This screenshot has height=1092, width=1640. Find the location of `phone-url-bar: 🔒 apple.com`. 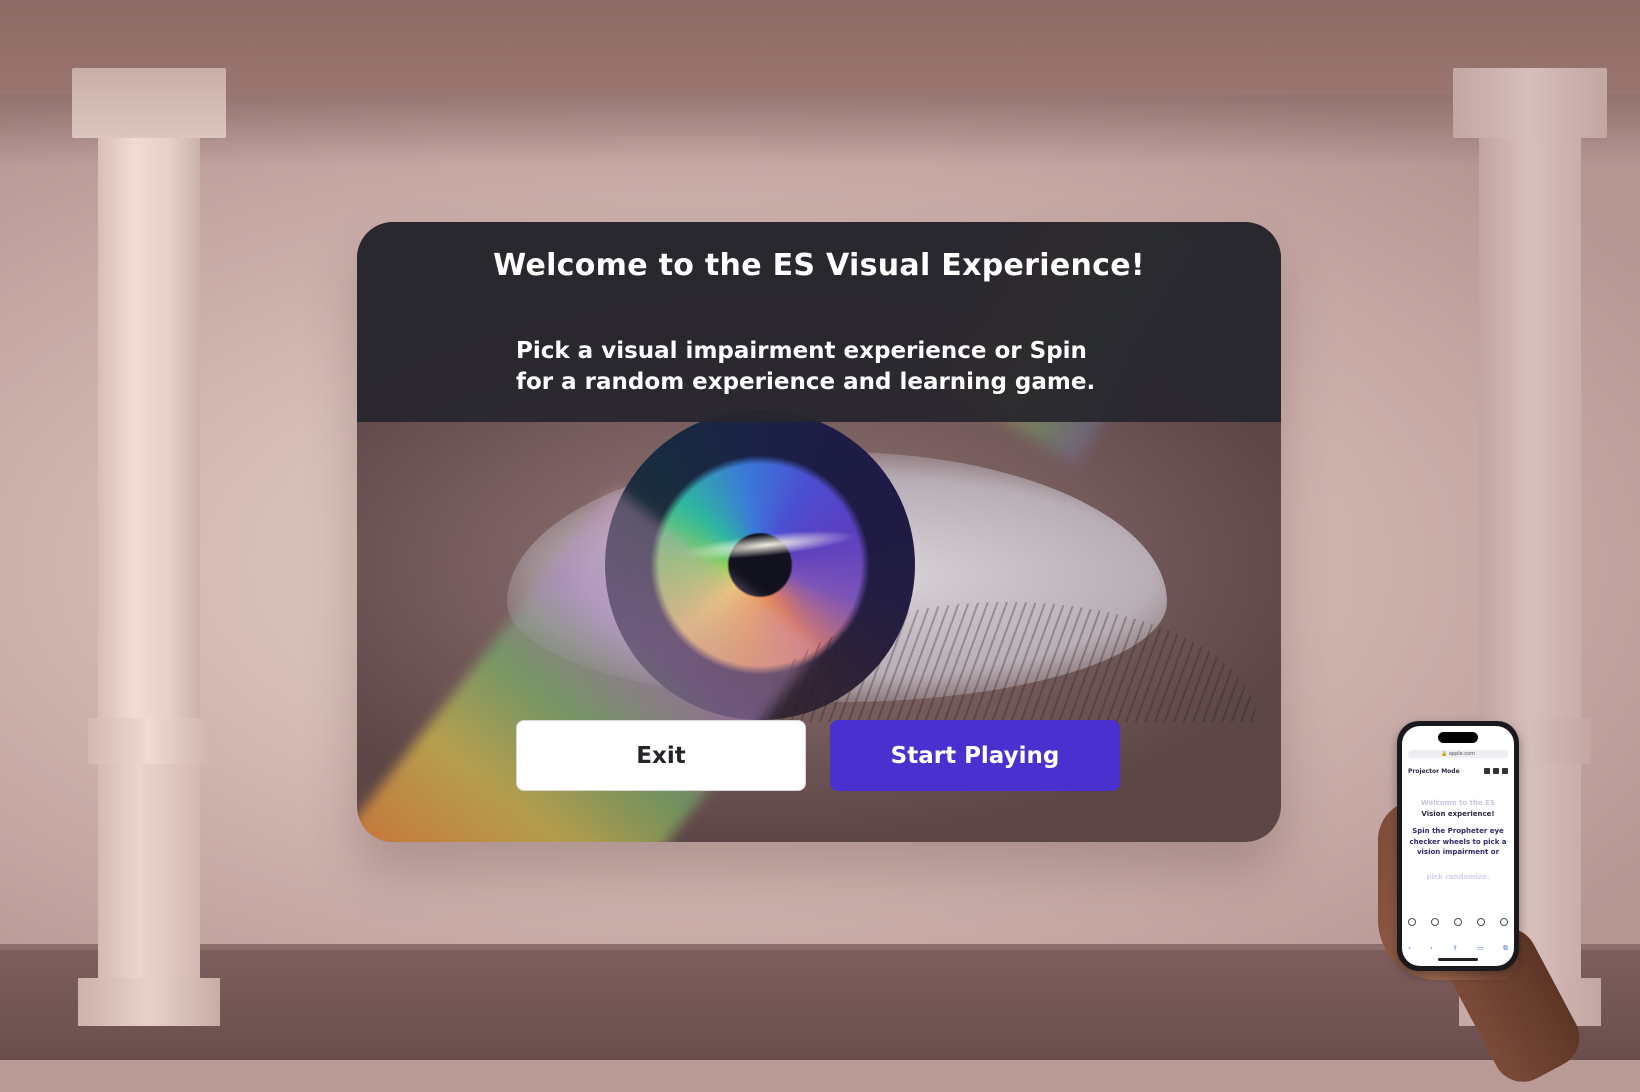

phone-url-bar: 🔒 apple.com is located at coordinates (1458, 754).